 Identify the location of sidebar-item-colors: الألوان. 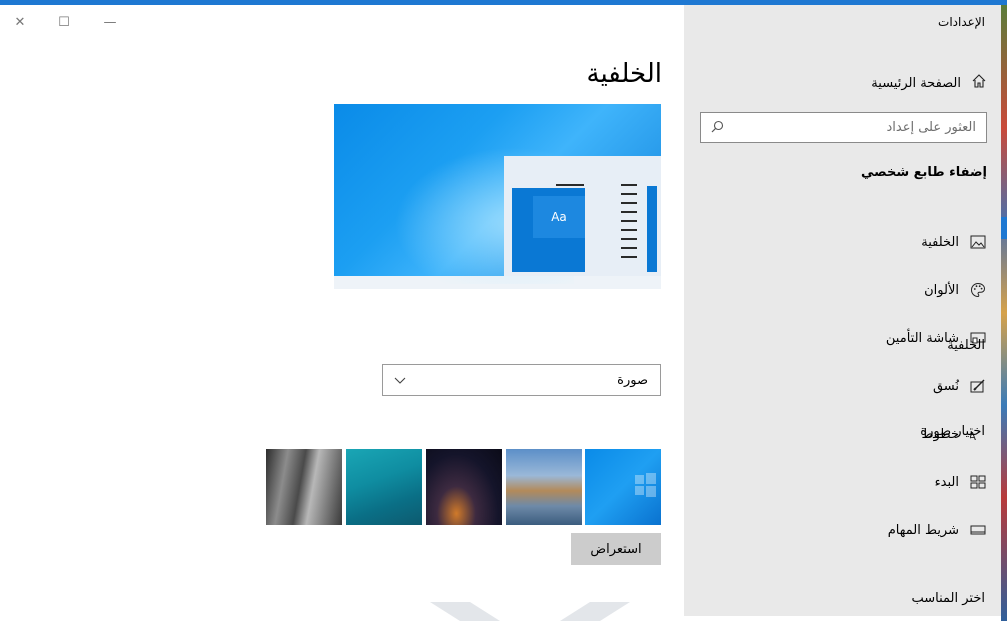
(842, 290).